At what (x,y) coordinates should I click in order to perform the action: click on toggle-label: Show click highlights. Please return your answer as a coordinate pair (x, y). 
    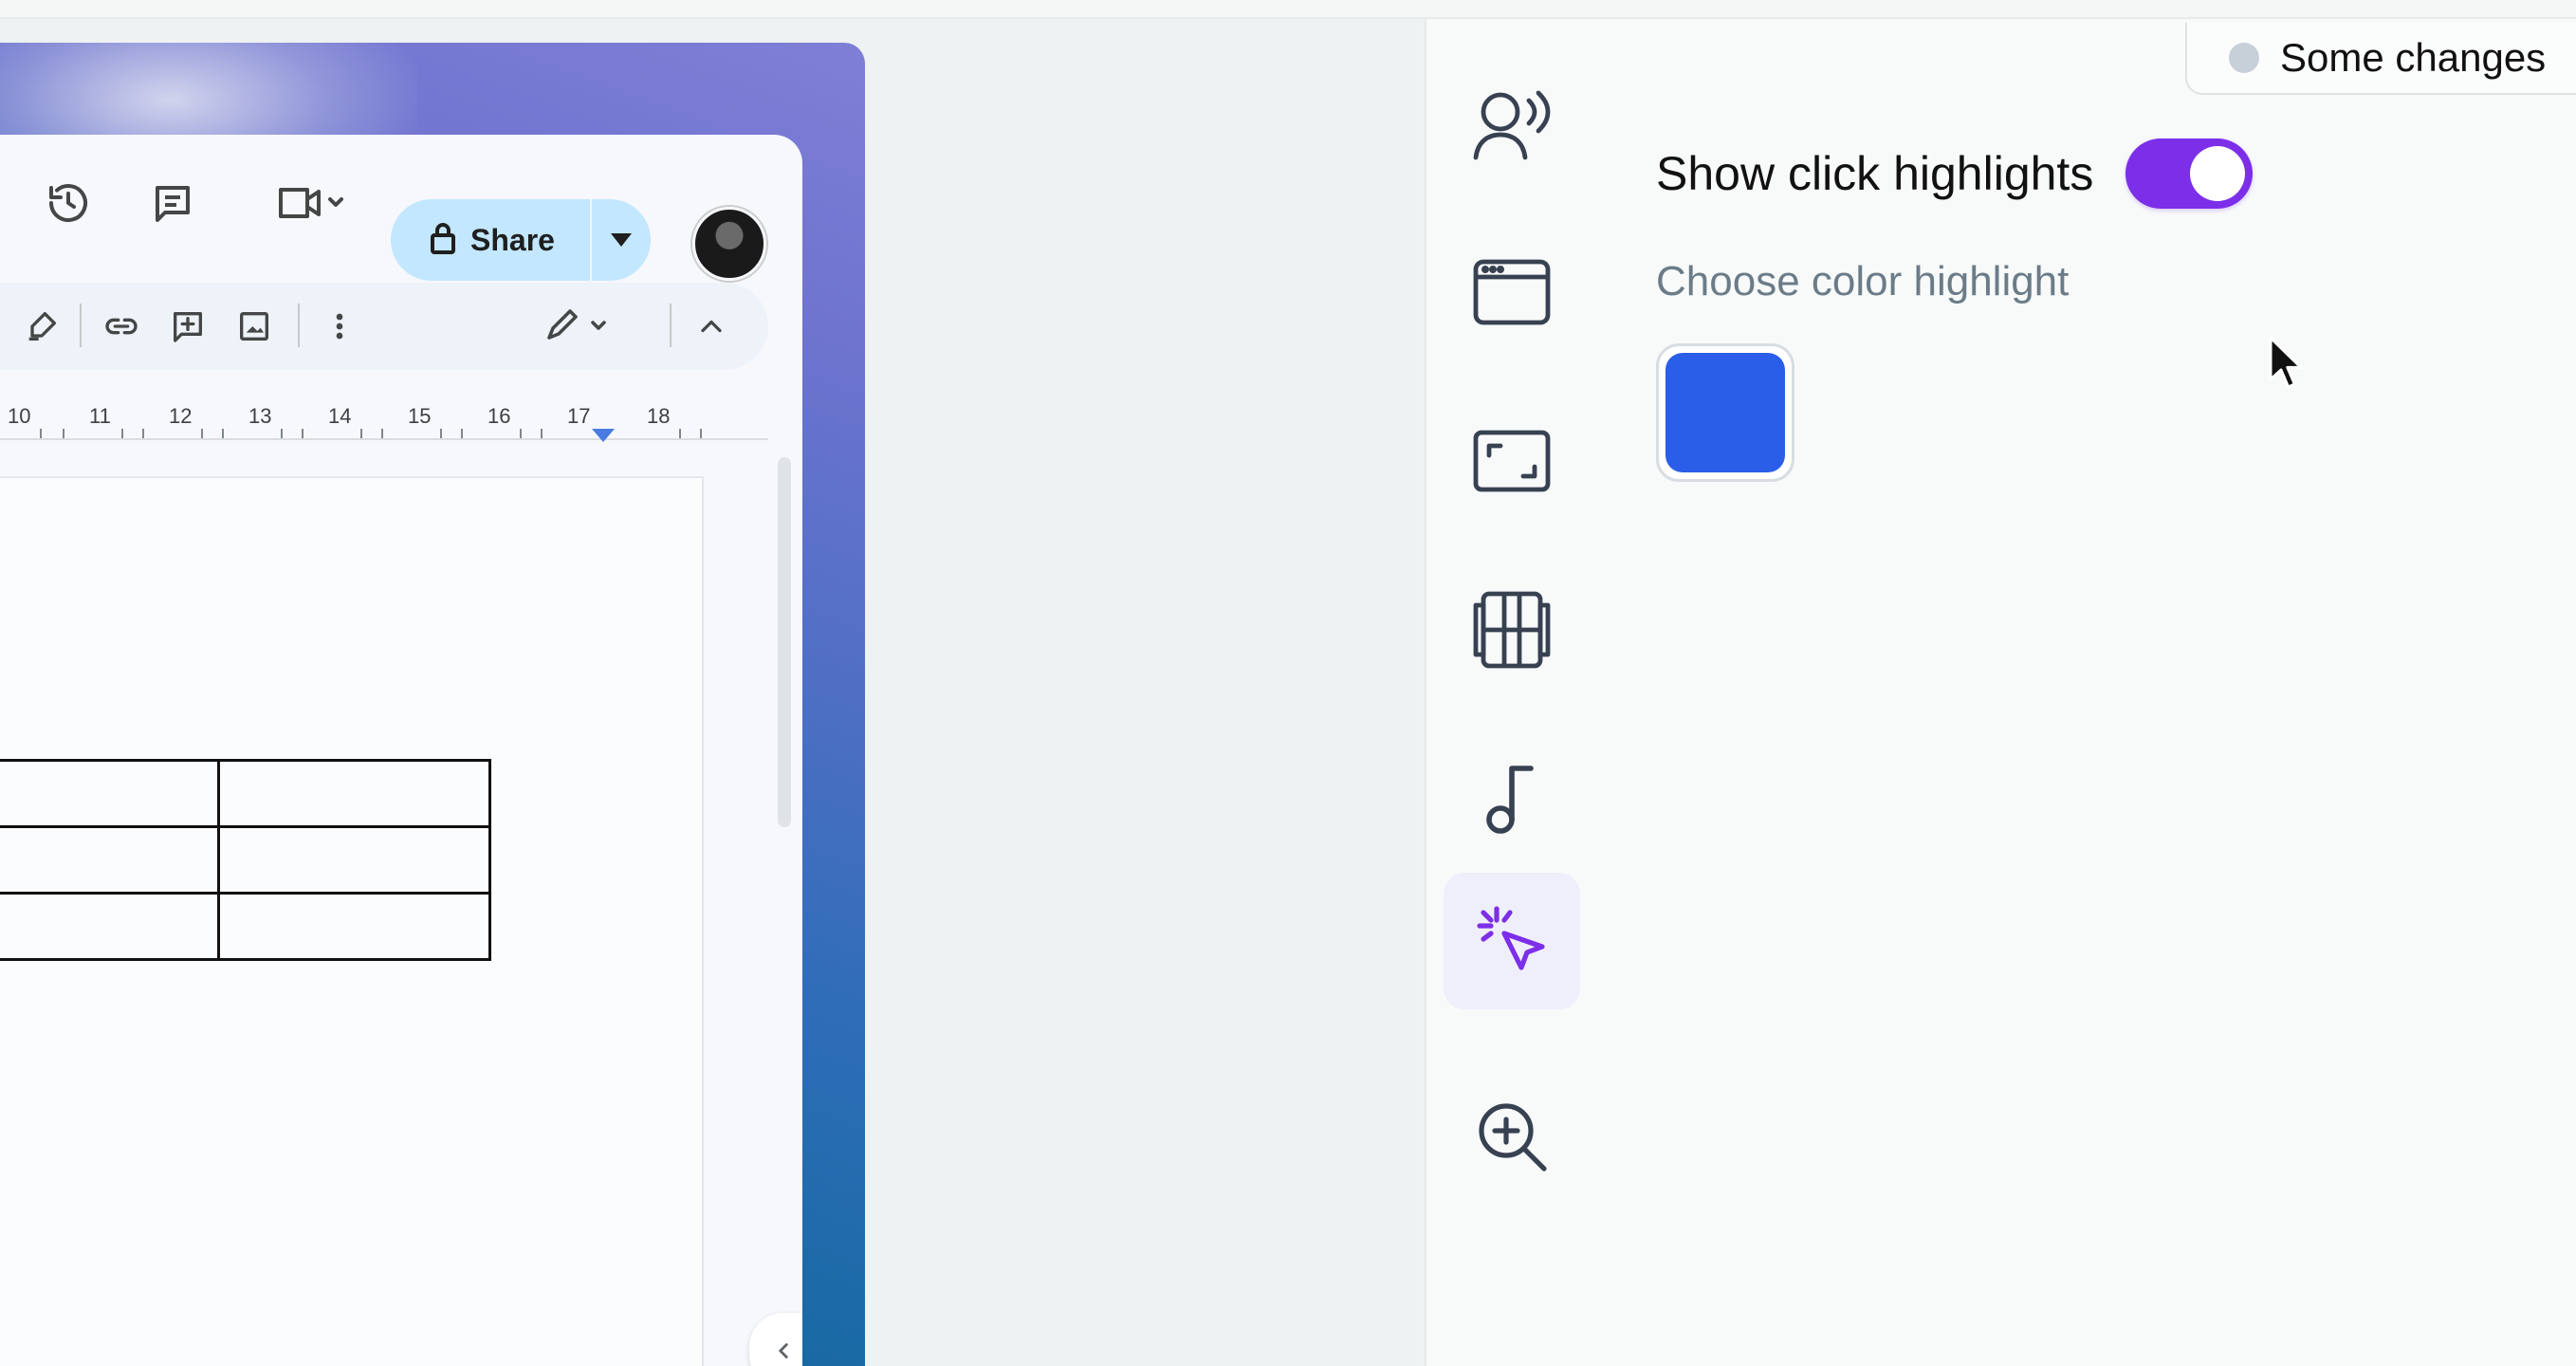
    Looking at the image, I should click on (1875, 173).